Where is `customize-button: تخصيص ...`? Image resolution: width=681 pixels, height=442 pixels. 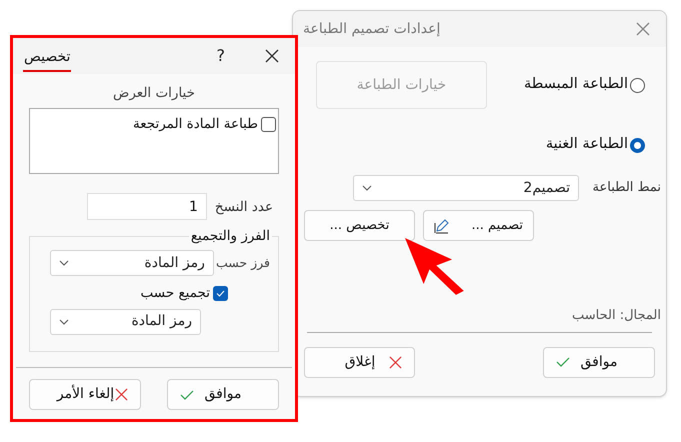 customize-button: تخصيص ... is located at coordinates (359, 225).